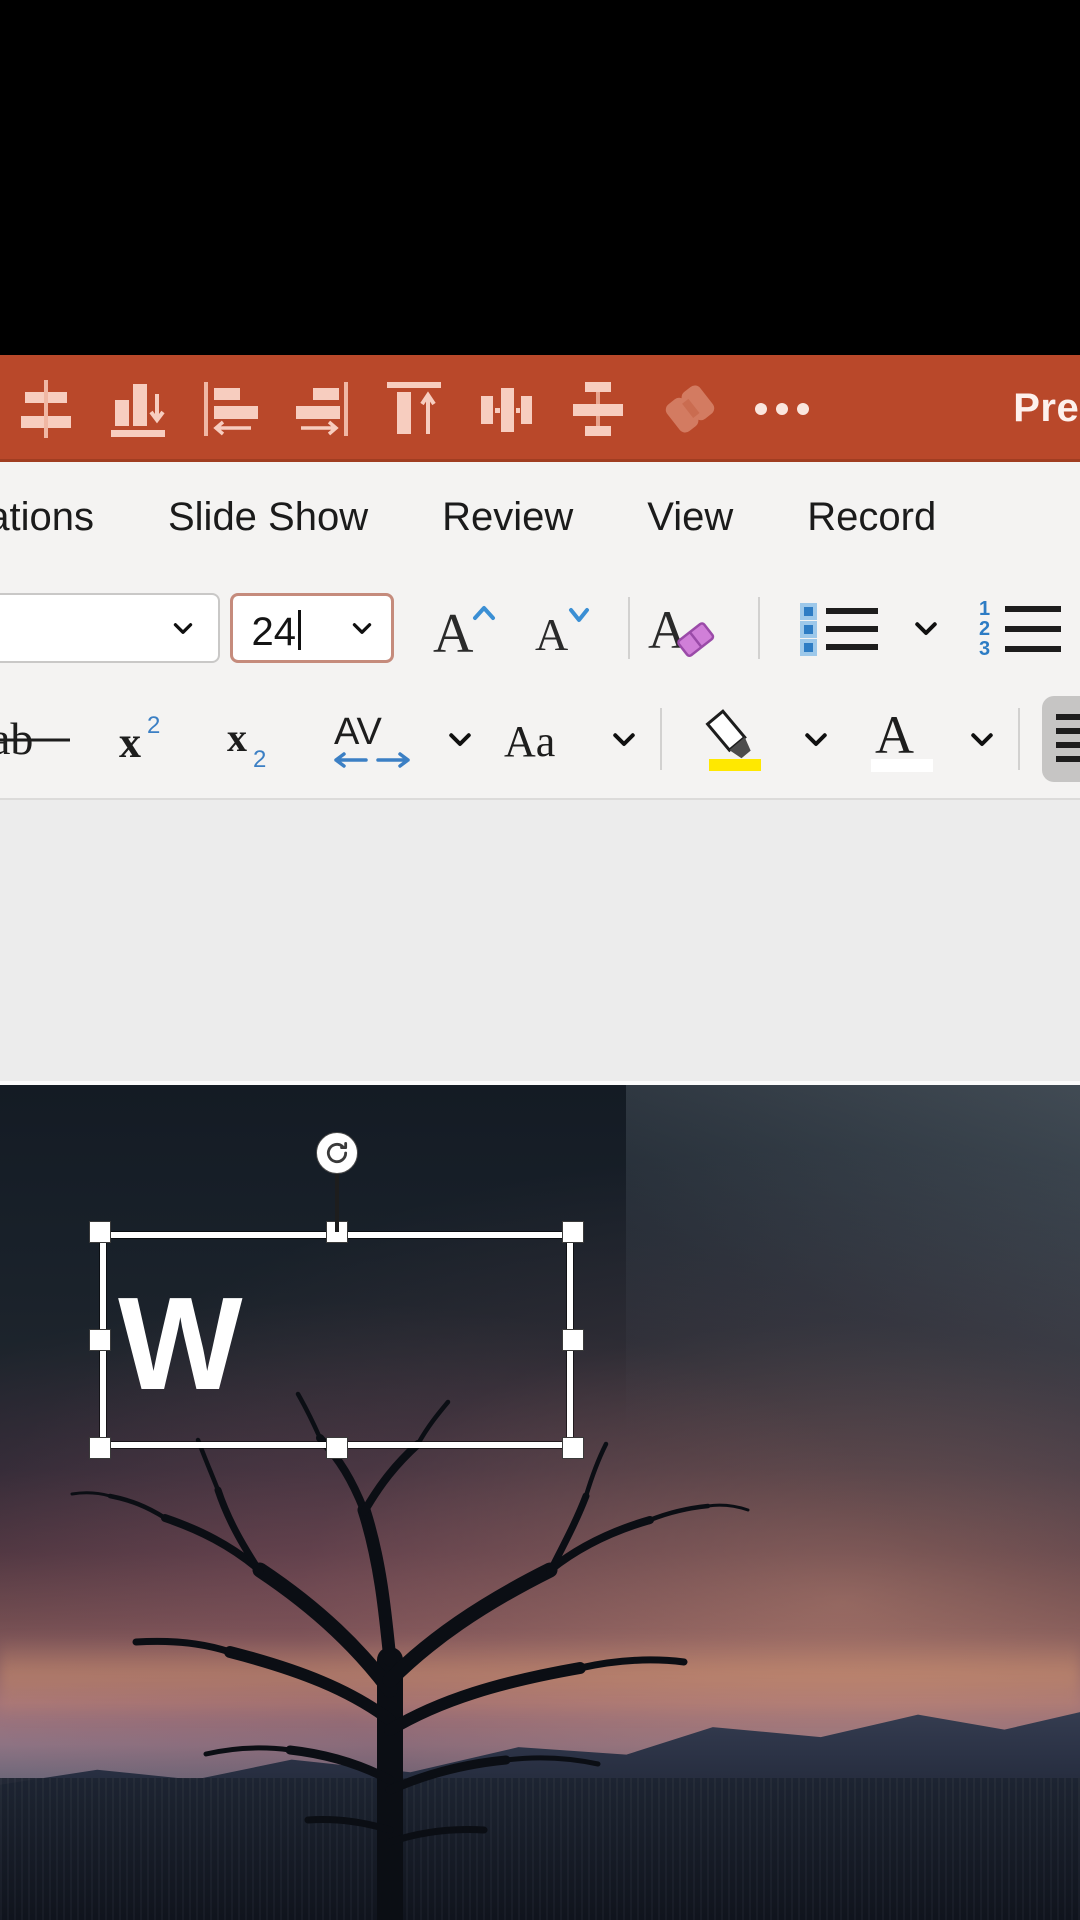 The width and height of the screenshot is (1080, 1920). I want to click on clear-formatting-button: A, so click(685, 628).